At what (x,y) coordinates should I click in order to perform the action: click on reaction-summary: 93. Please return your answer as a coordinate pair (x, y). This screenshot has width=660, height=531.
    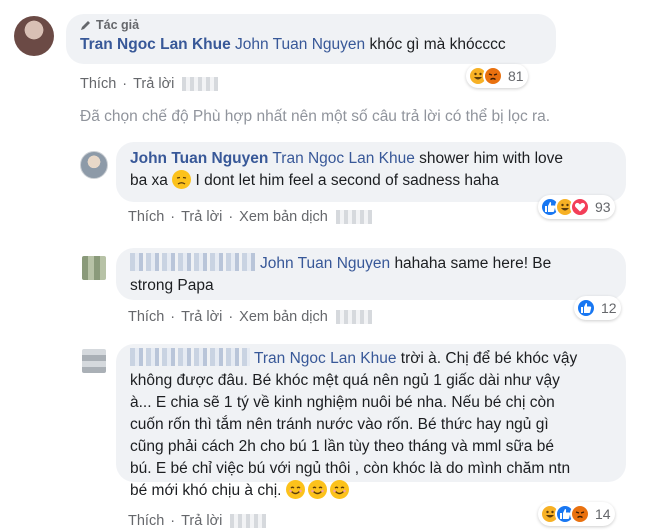
    Looking at the image, I should click on (576, 207).